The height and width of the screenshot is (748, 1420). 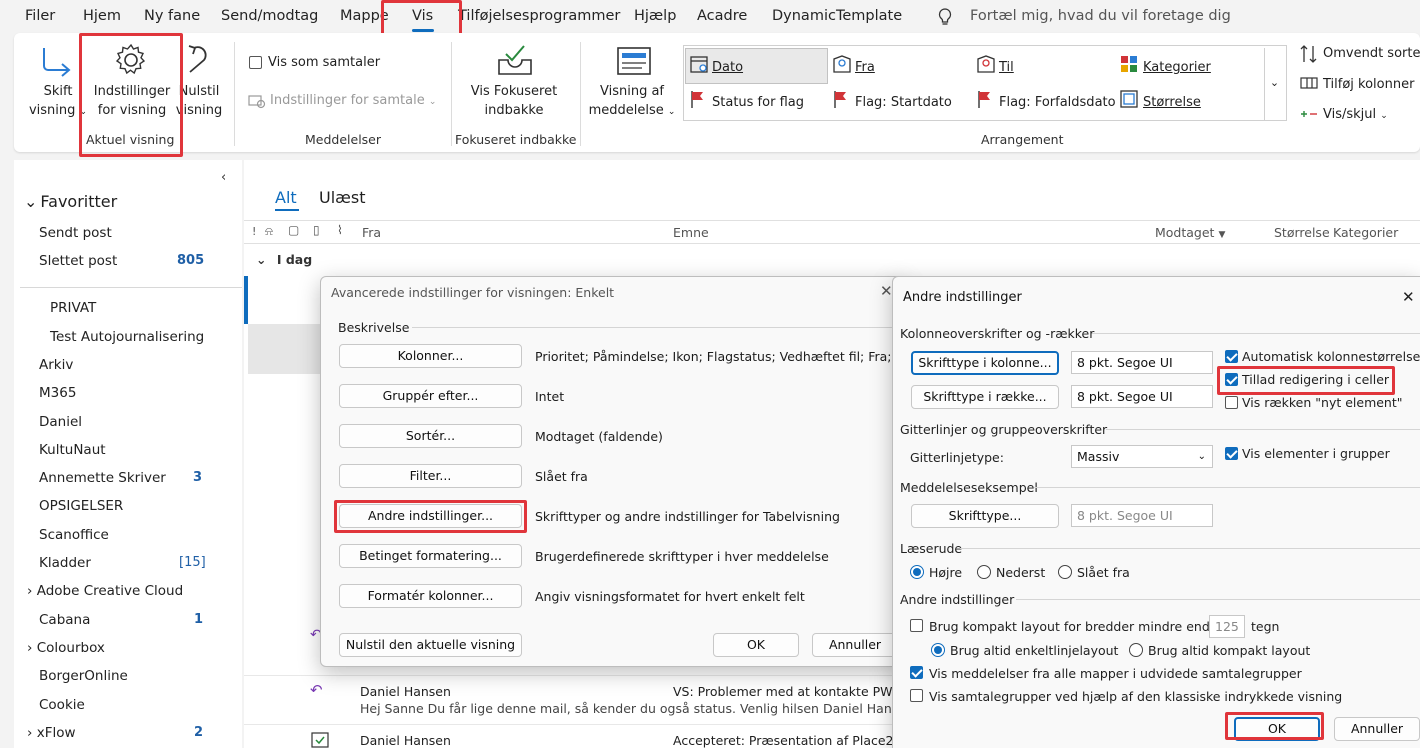 I want to click on folder-item: Slettet post, so click(x=78, y=261).